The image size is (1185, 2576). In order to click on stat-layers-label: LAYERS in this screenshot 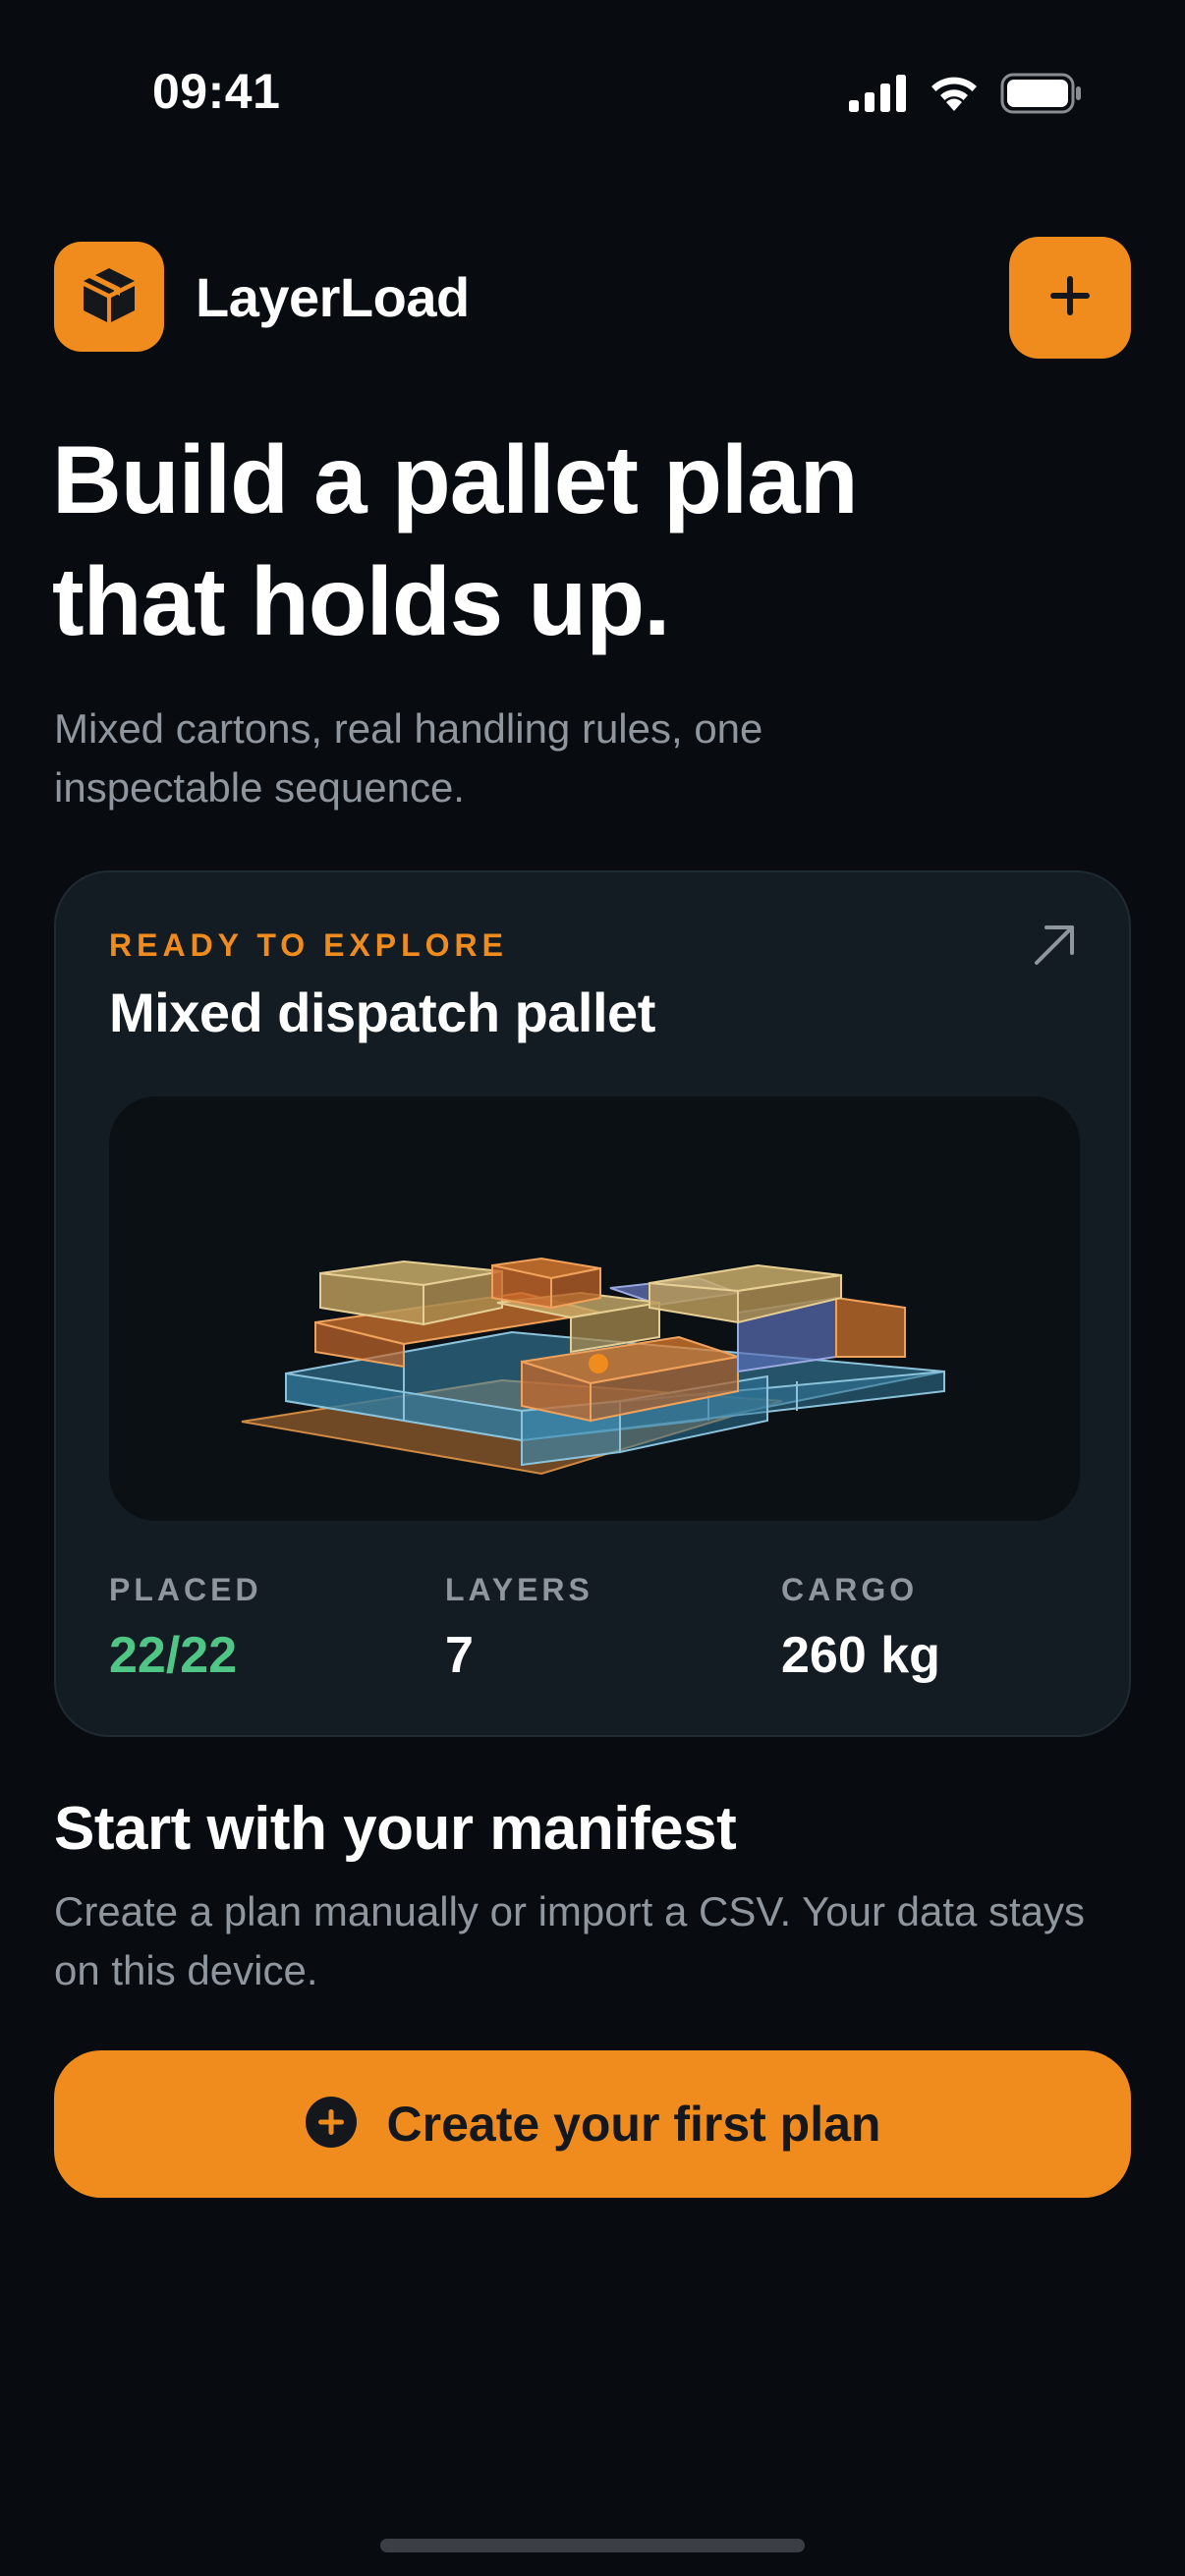, I will do `click(519, 1589)`.